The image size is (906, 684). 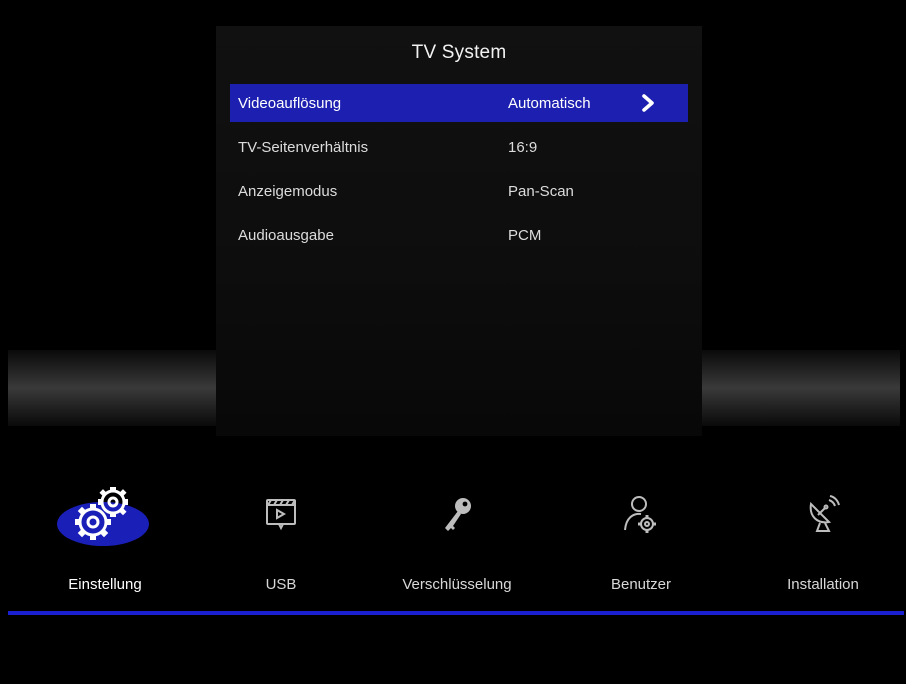 I want to click on gears-icon, so click(x=103, y=516).